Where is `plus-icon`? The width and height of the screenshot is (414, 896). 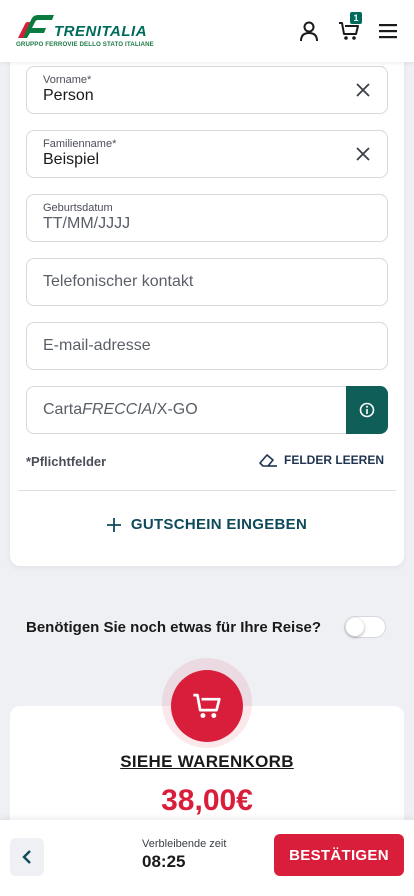 plus-icon is located at coordinates (113, 524).